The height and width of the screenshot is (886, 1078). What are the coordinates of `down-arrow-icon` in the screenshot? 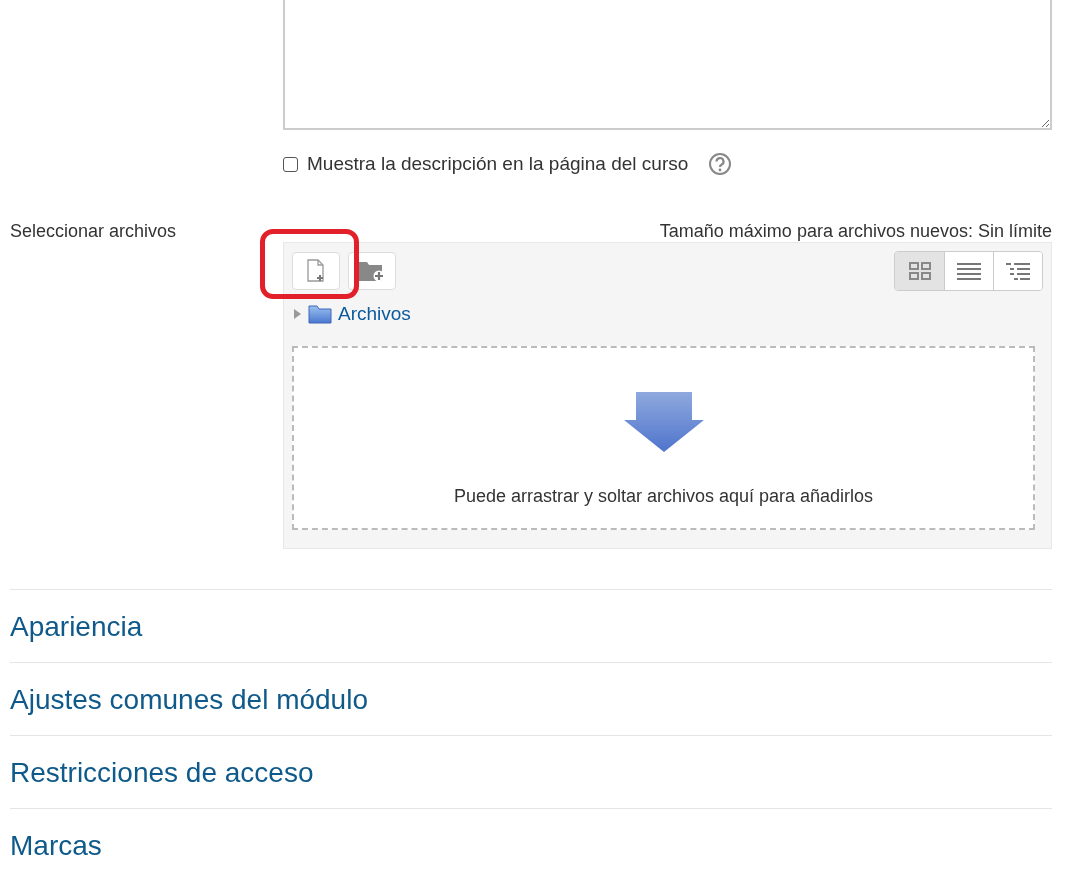 It's located at (663, 422).